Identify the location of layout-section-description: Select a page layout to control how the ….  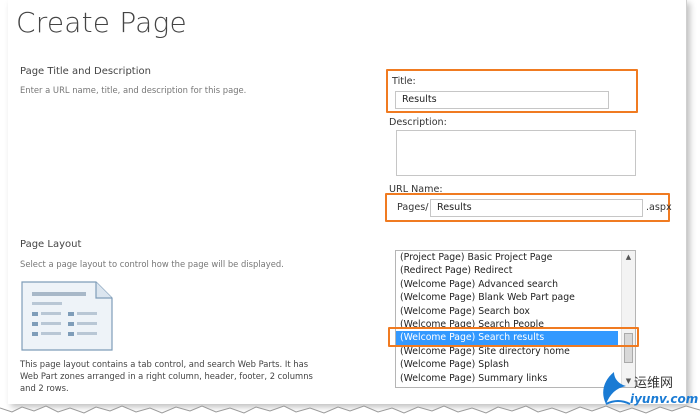
(152, 264).